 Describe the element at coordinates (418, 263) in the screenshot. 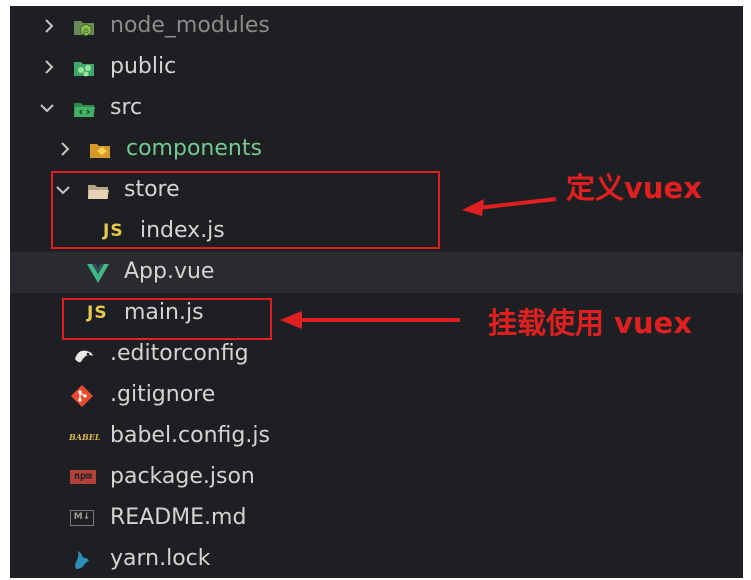

I see `annotation-arrows` at that location.